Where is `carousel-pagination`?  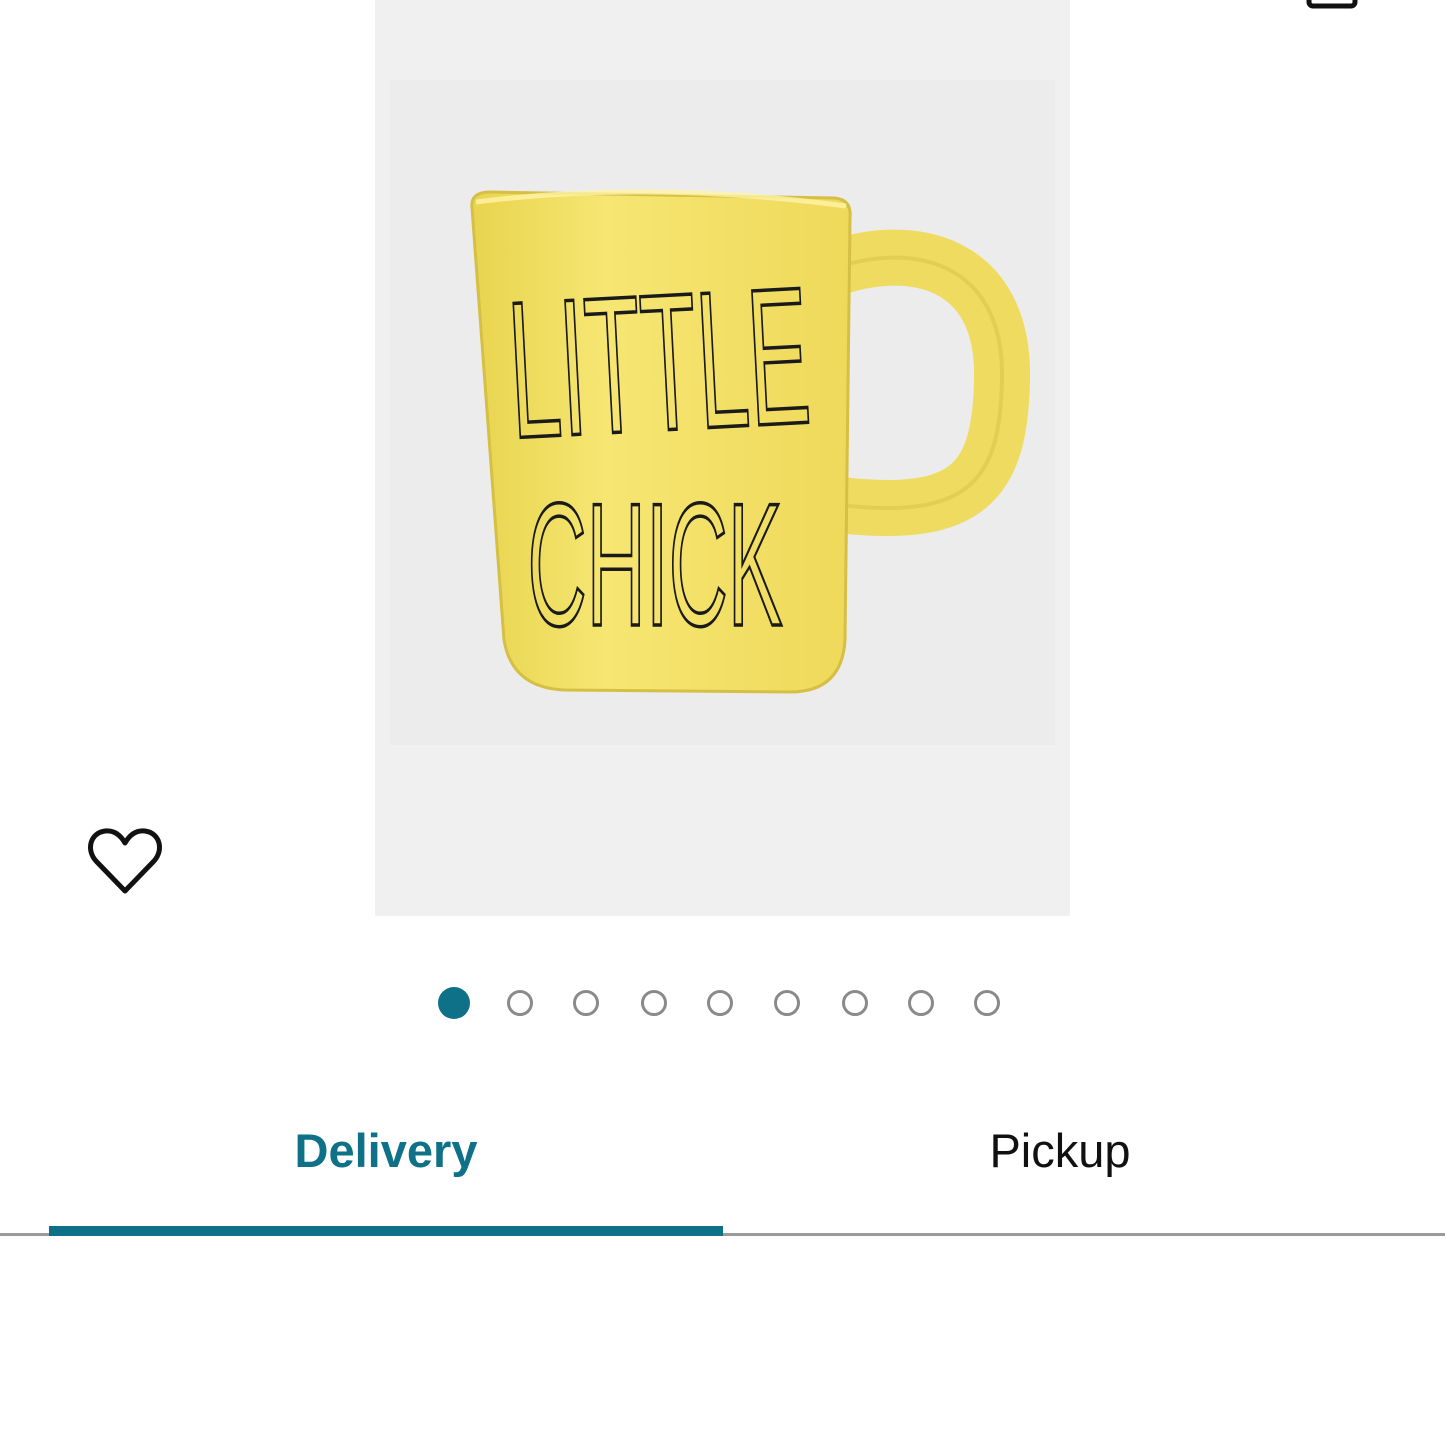
carousel-pagination is located at coordinates (726, 1005).